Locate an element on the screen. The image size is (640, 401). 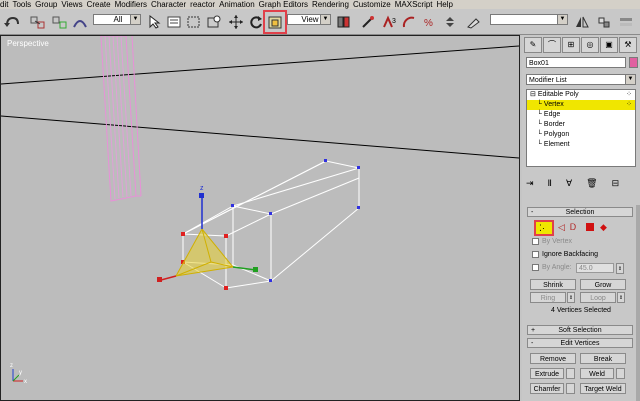
menu-create: Create is located at coordinates (101, 4).